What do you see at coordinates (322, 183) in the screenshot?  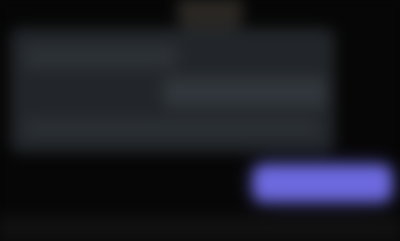 I see `primary-action-button` at bounding box center [322, 183].